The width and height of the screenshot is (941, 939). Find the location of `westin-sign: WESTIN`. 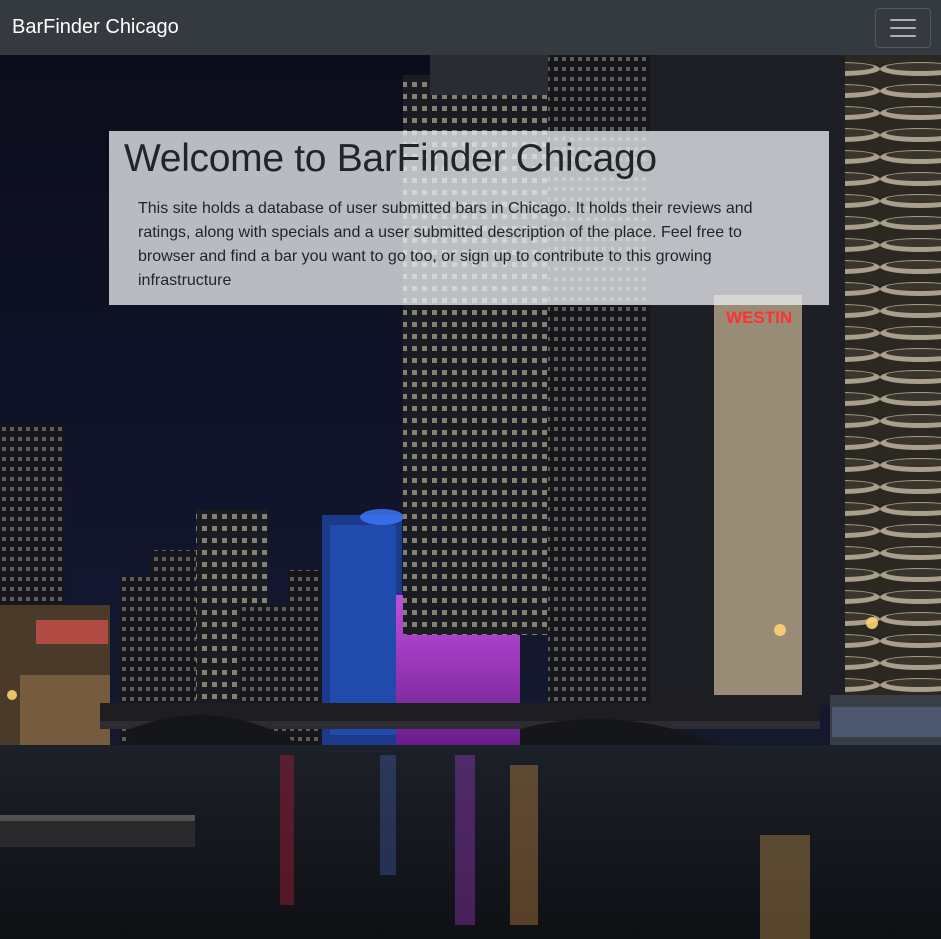

westin-sign: WESTIN is located at coordinates (759, 317).